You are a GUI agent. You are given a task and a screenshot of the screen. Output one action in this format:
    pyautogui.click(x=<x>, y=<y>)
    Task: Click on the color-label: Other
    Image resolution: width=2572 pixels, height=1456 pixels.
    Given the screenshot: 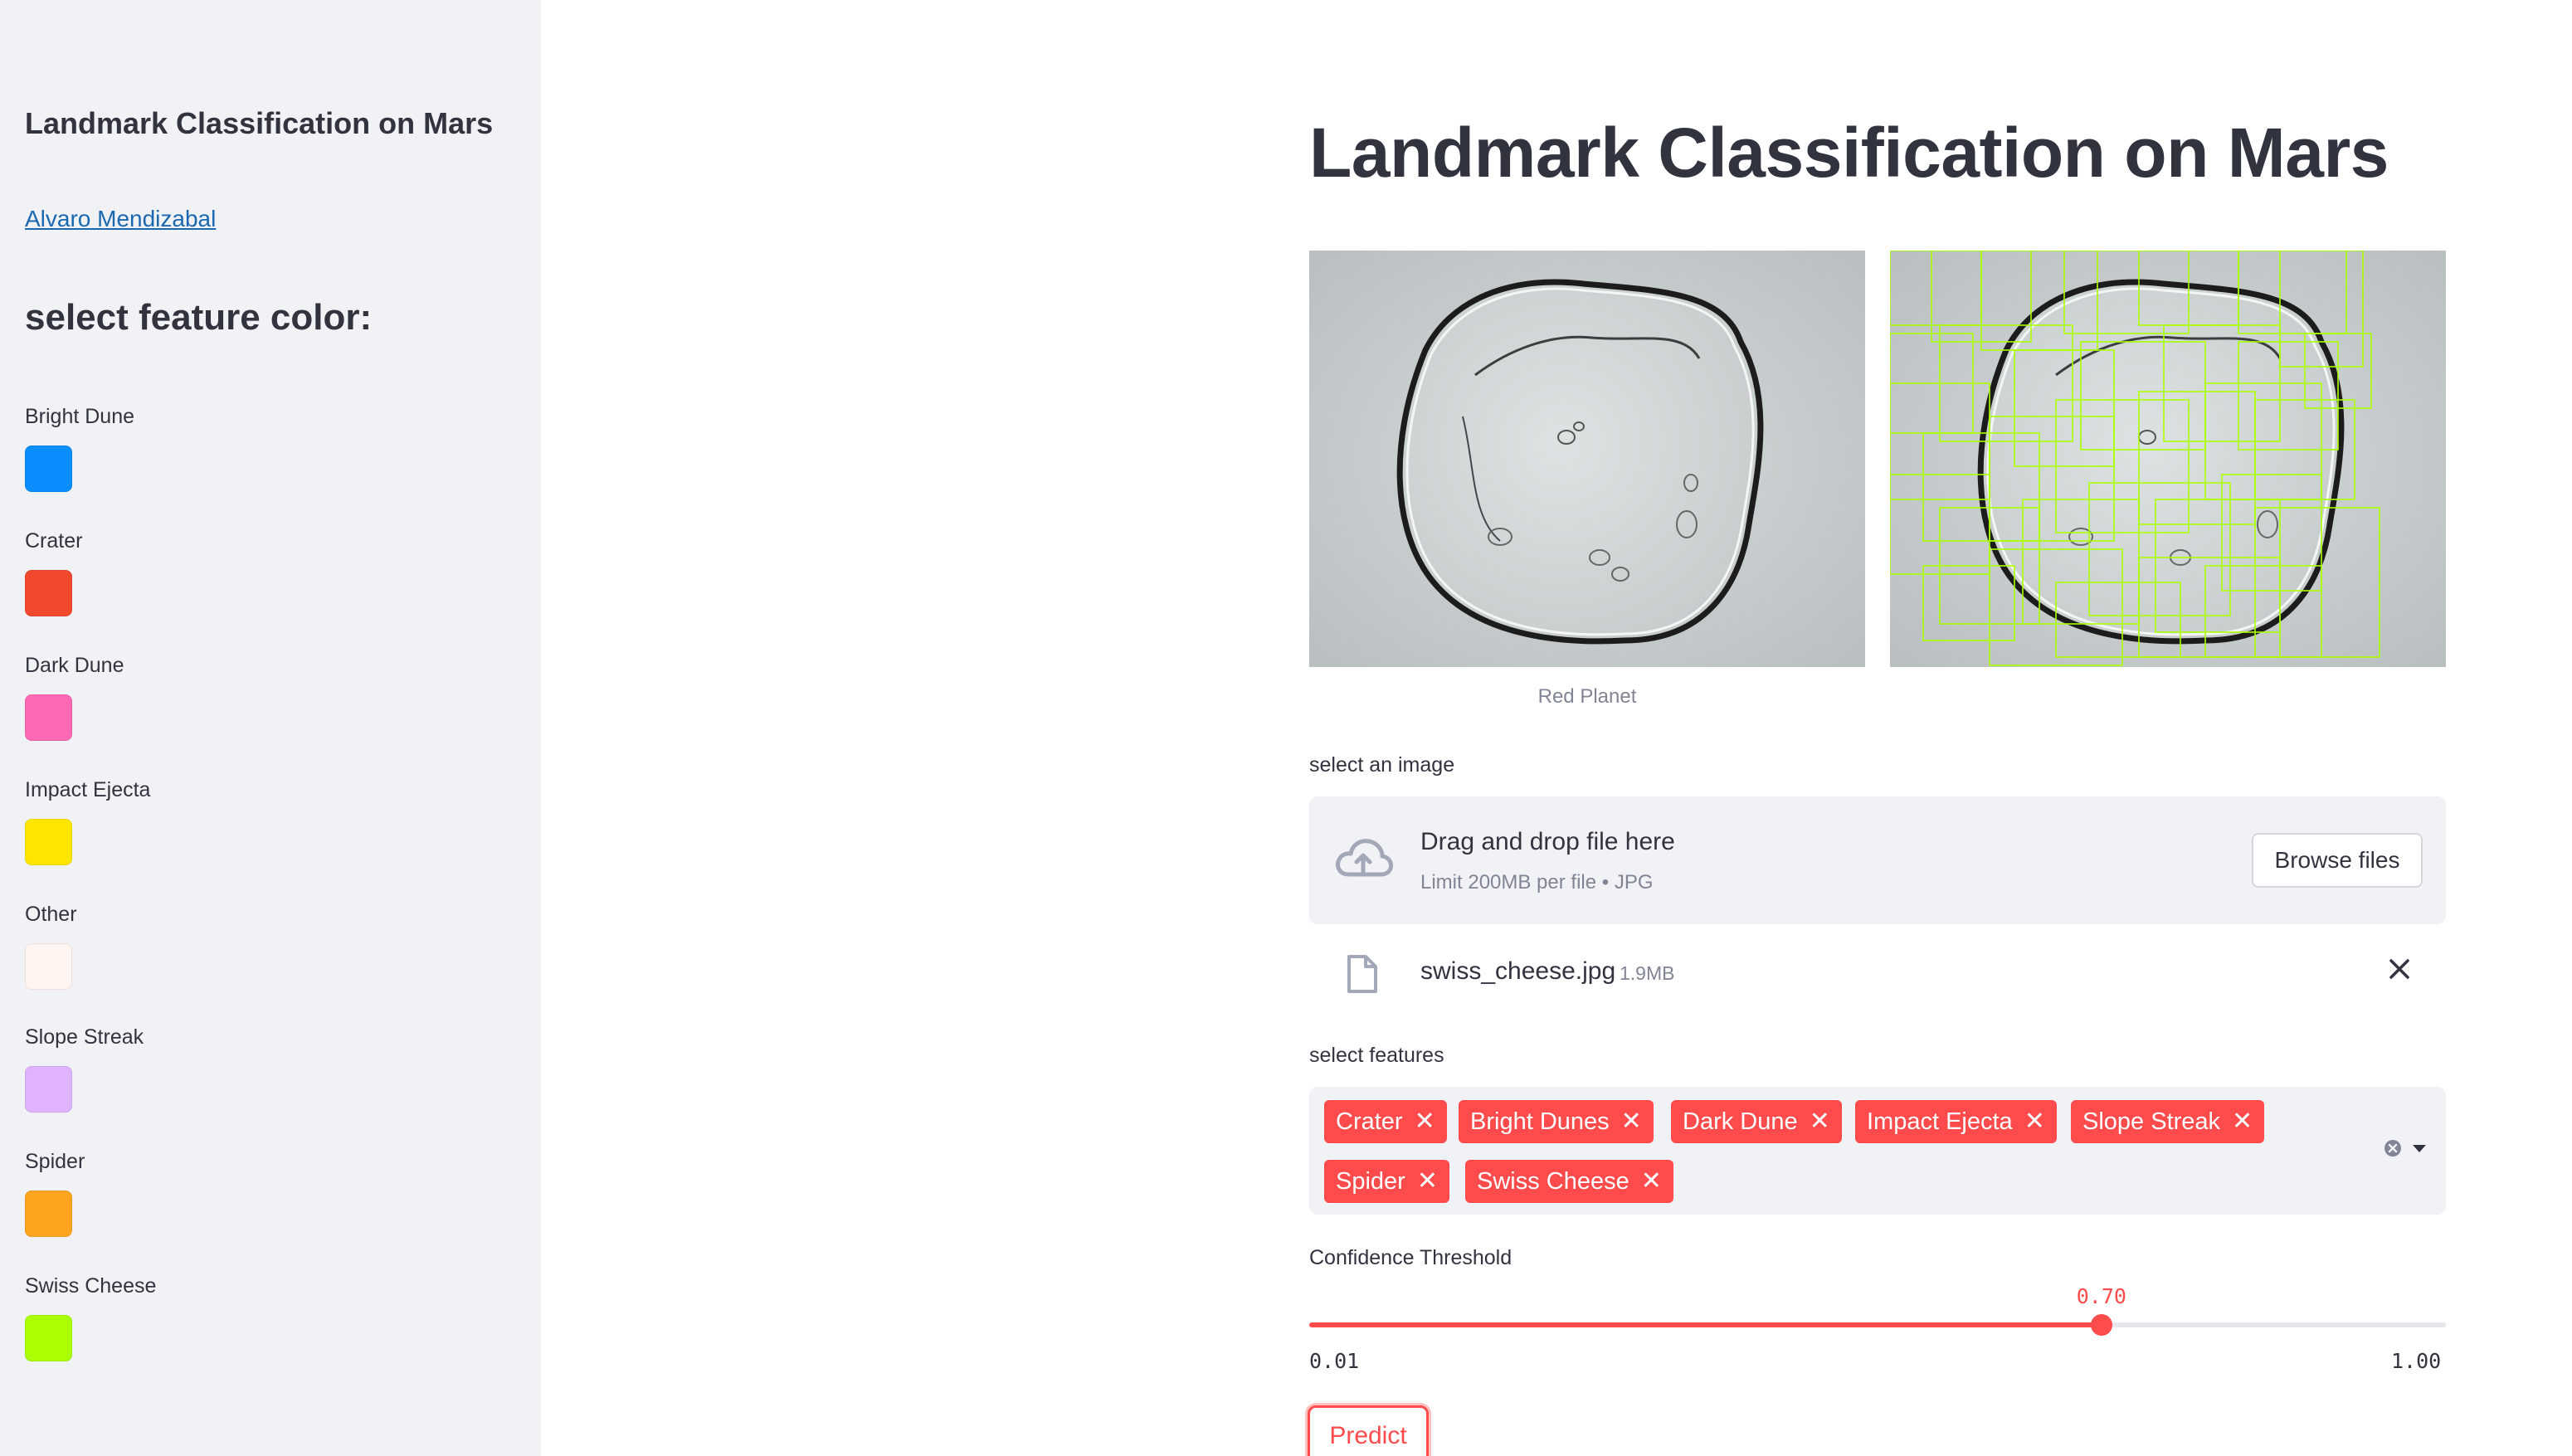 What is the action you would take?
    pyautogui.click(x=51, y=914)
    